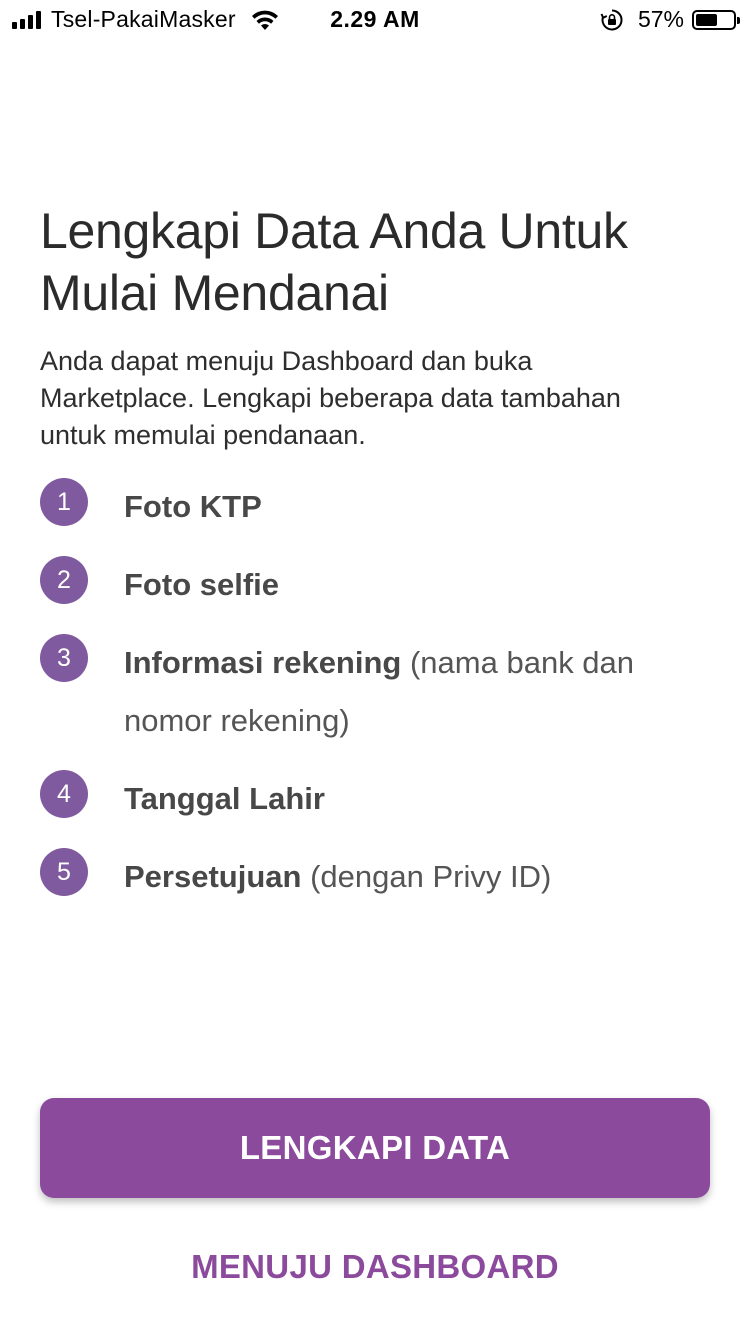 The width and height of the screenshot is (750, 1334). I want to click on list-item: 5 Persetujuan (dengan Privy ID), so click(380, 877).